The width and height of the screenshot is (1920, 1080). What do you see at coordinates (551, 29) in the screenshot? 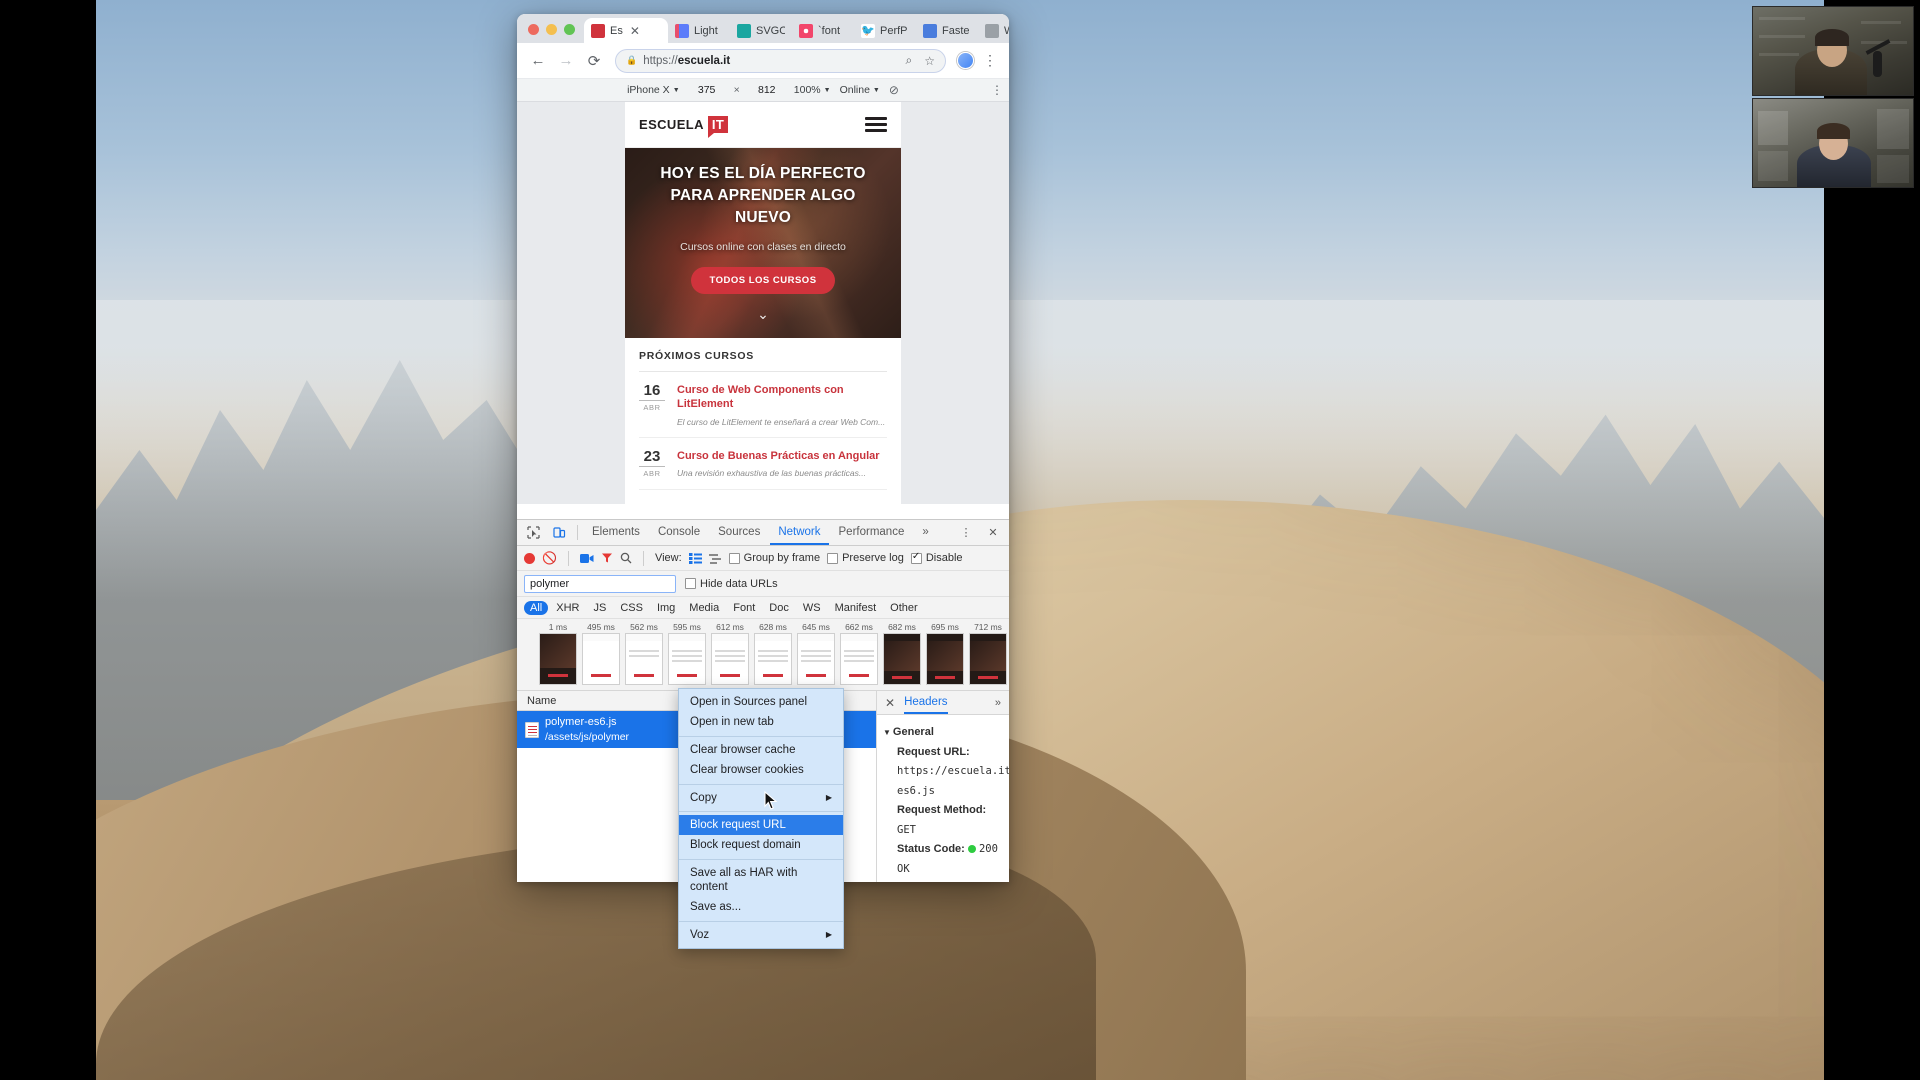
I see `minimize-window-button` at bounding box center [551, 29].